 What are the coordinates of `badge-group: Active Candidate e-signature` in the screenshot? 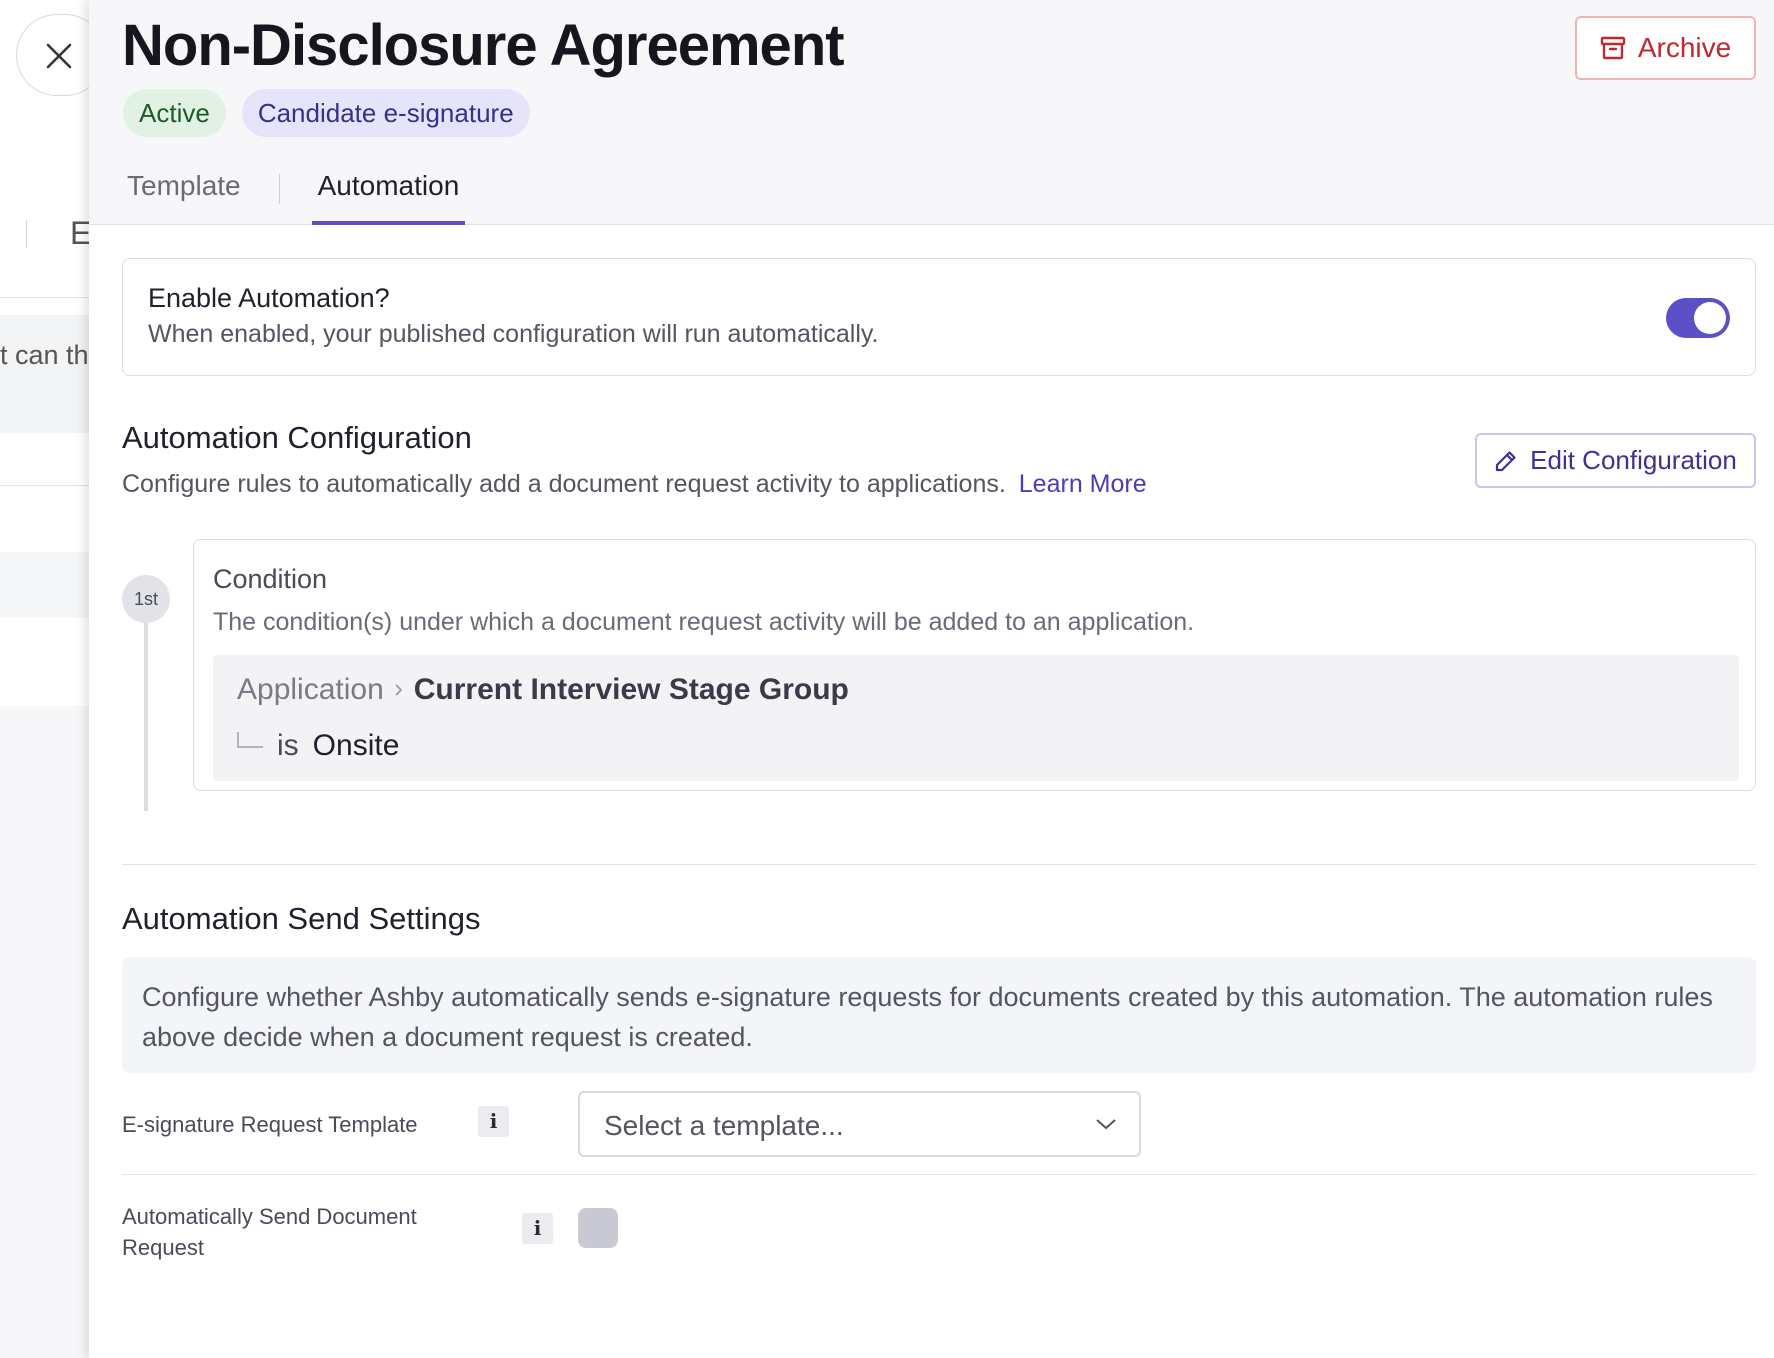 It's located at (326, 113).